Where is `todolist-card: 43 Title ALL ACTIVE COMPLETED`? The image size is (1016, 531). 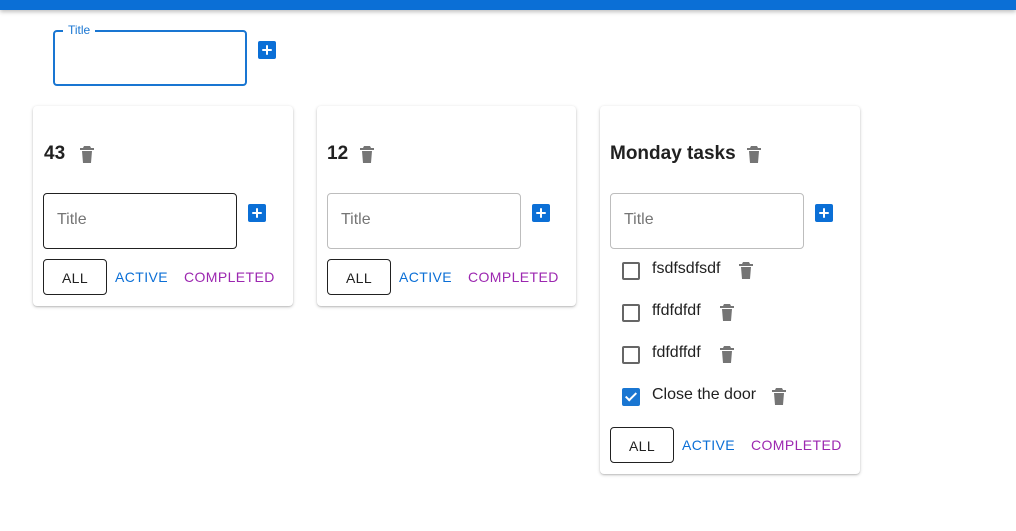
todolist-card: 43 Title ALL ACTIVE COMPLETED is located at coordinates (163, 206).